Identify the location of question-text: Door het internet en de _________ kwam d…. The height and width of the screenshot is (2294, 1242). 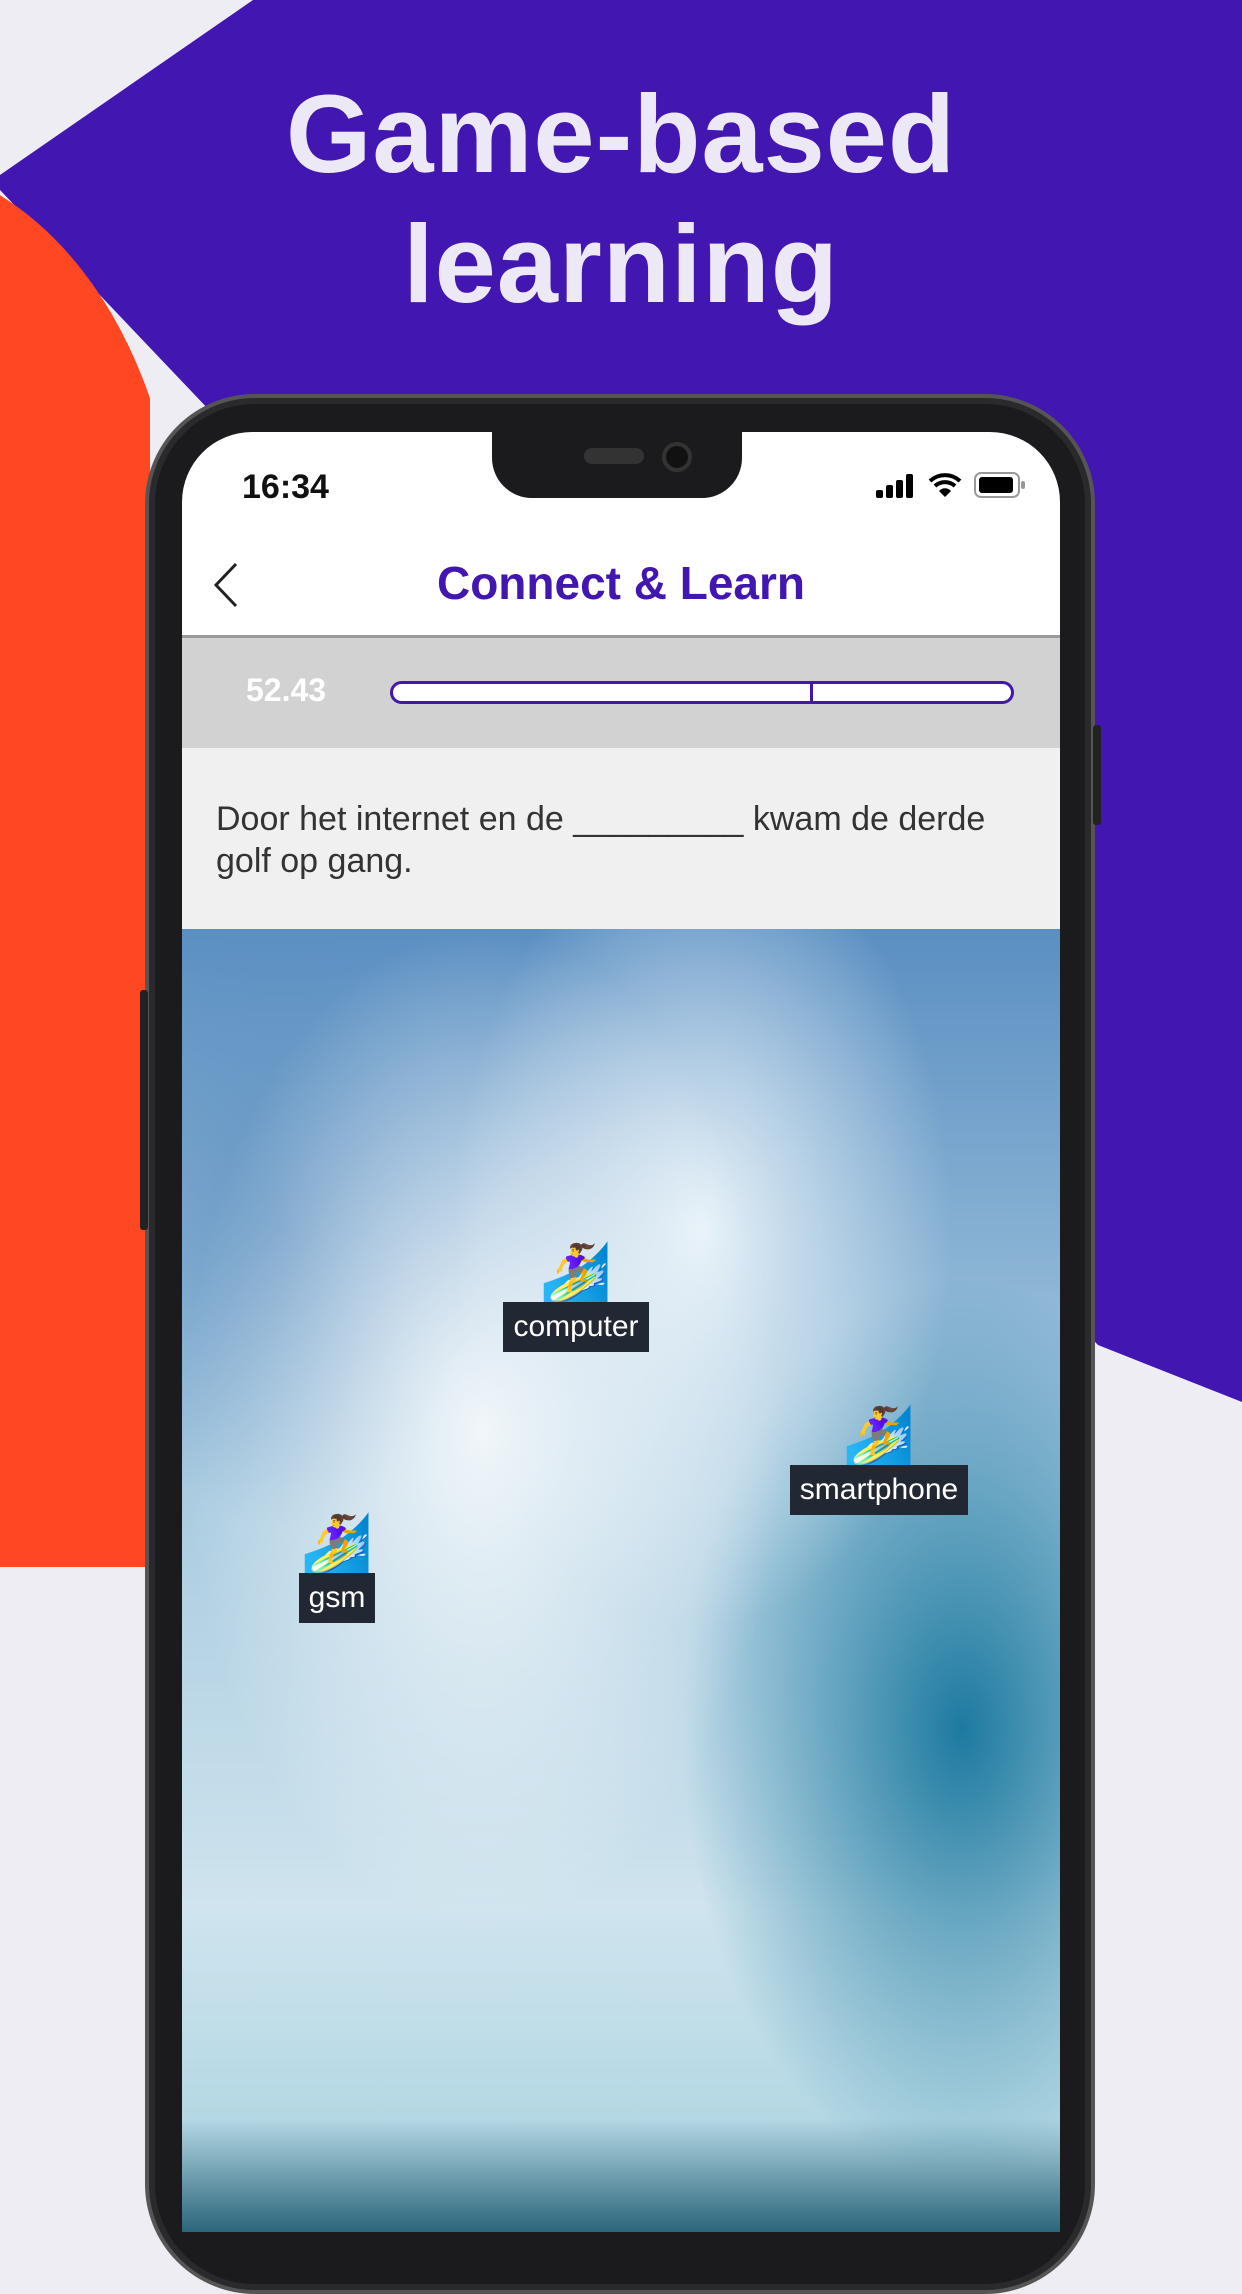
(621, 838).